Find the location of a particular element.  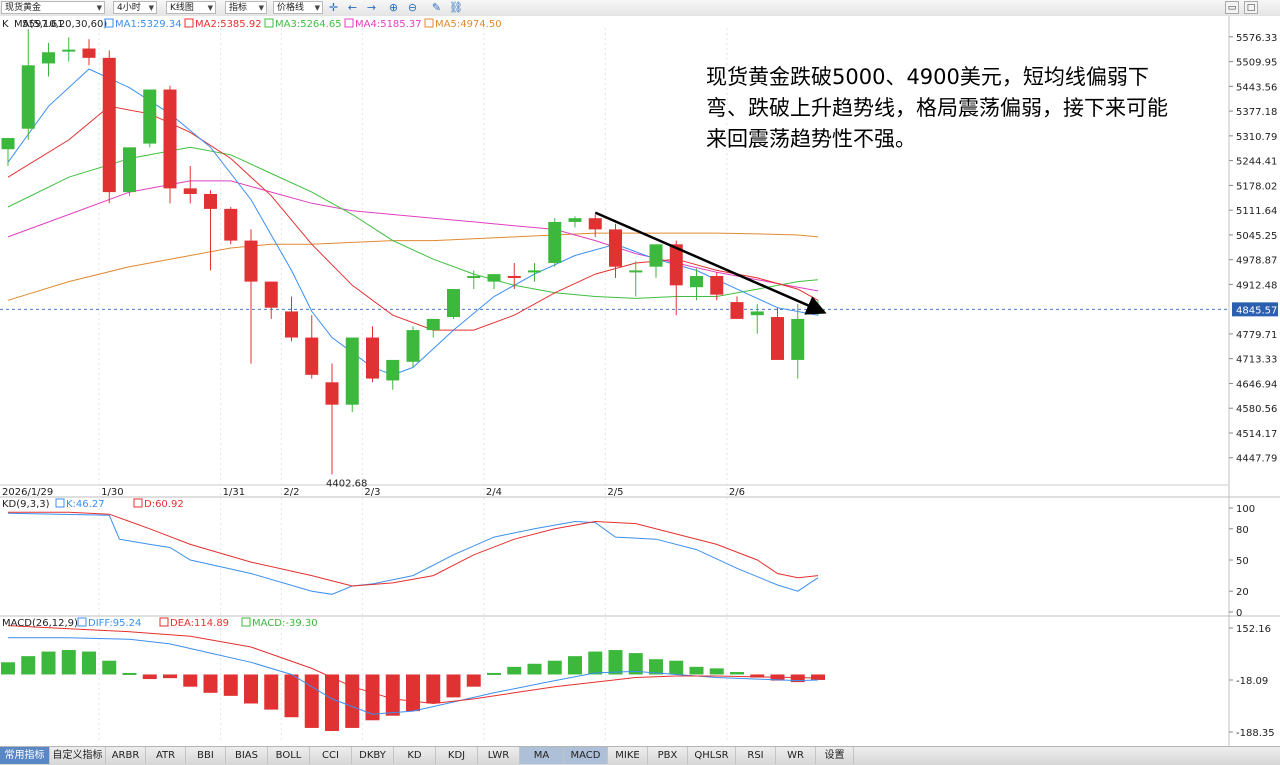

annotation-text: 弯、跌破上升趋势线，格局震荡偏弱，接下来可能 is located at coordinates (937, 108).